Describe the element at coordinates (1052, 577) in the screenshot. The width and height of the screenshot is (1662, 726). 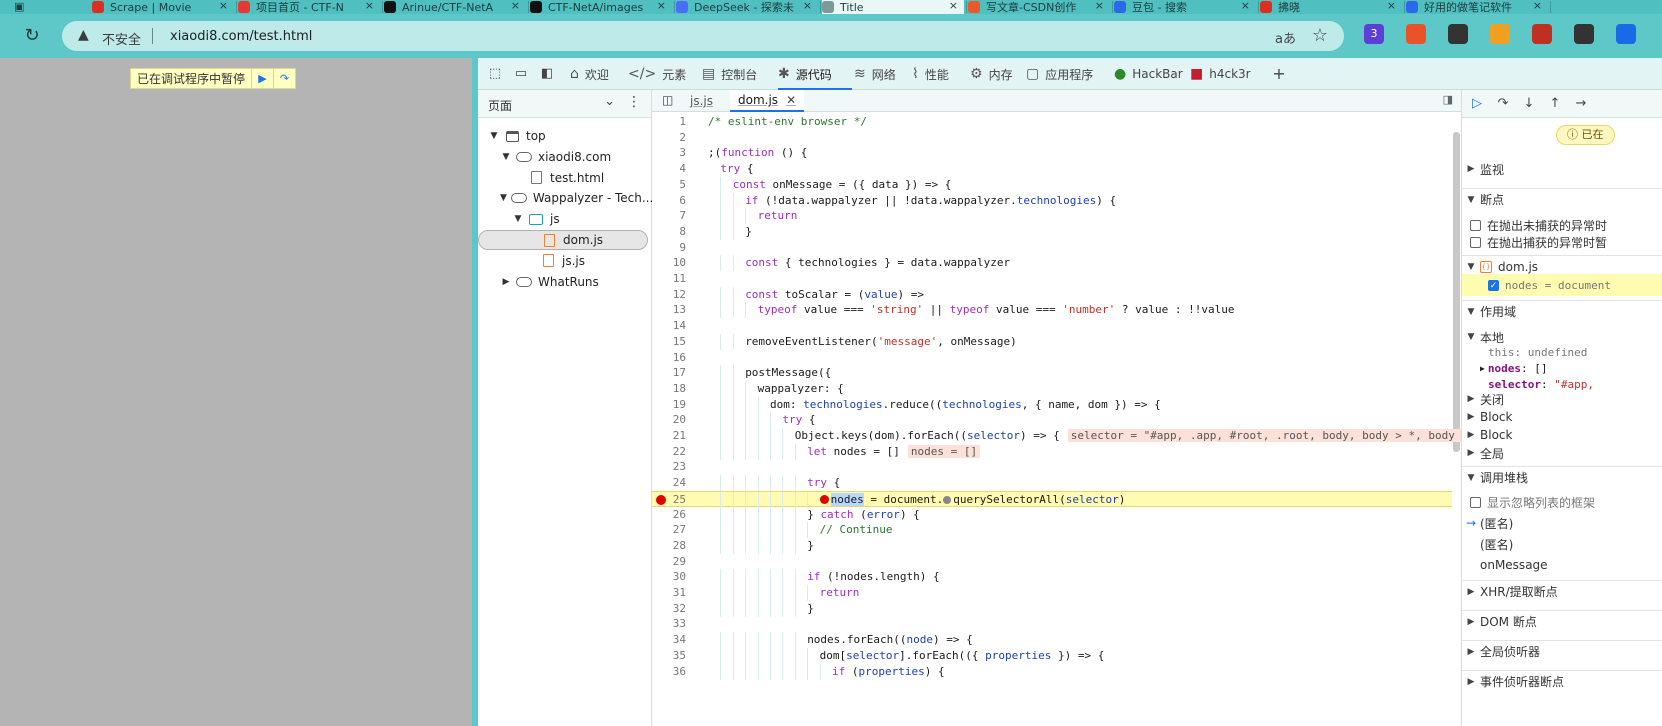
I see `code-line: 30 if (!nodes.length) {` at that location.